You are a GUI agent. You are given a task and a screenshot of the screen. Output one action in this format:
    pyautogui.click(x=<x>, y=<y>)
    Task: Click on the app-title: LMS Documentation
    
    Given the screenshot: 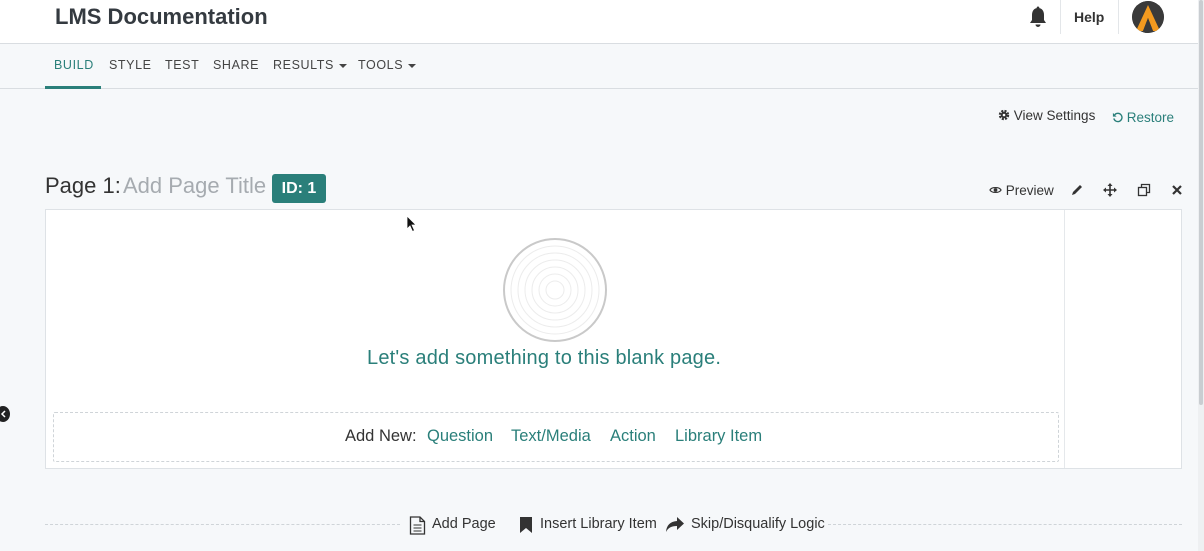 What is the action you would take?
    pyautogui.click(x=161, y=16)
    